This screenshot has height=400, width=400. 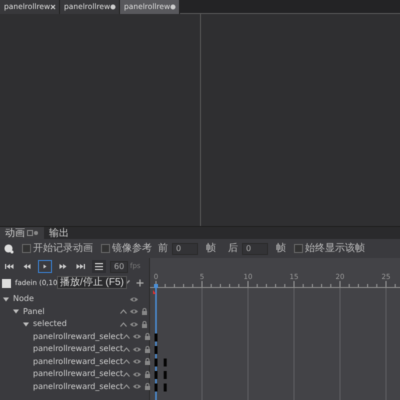 What do you see at coordinates (255, 248) in the screenshot?
I see `after-field: 0` at bounding box center [255, 248].